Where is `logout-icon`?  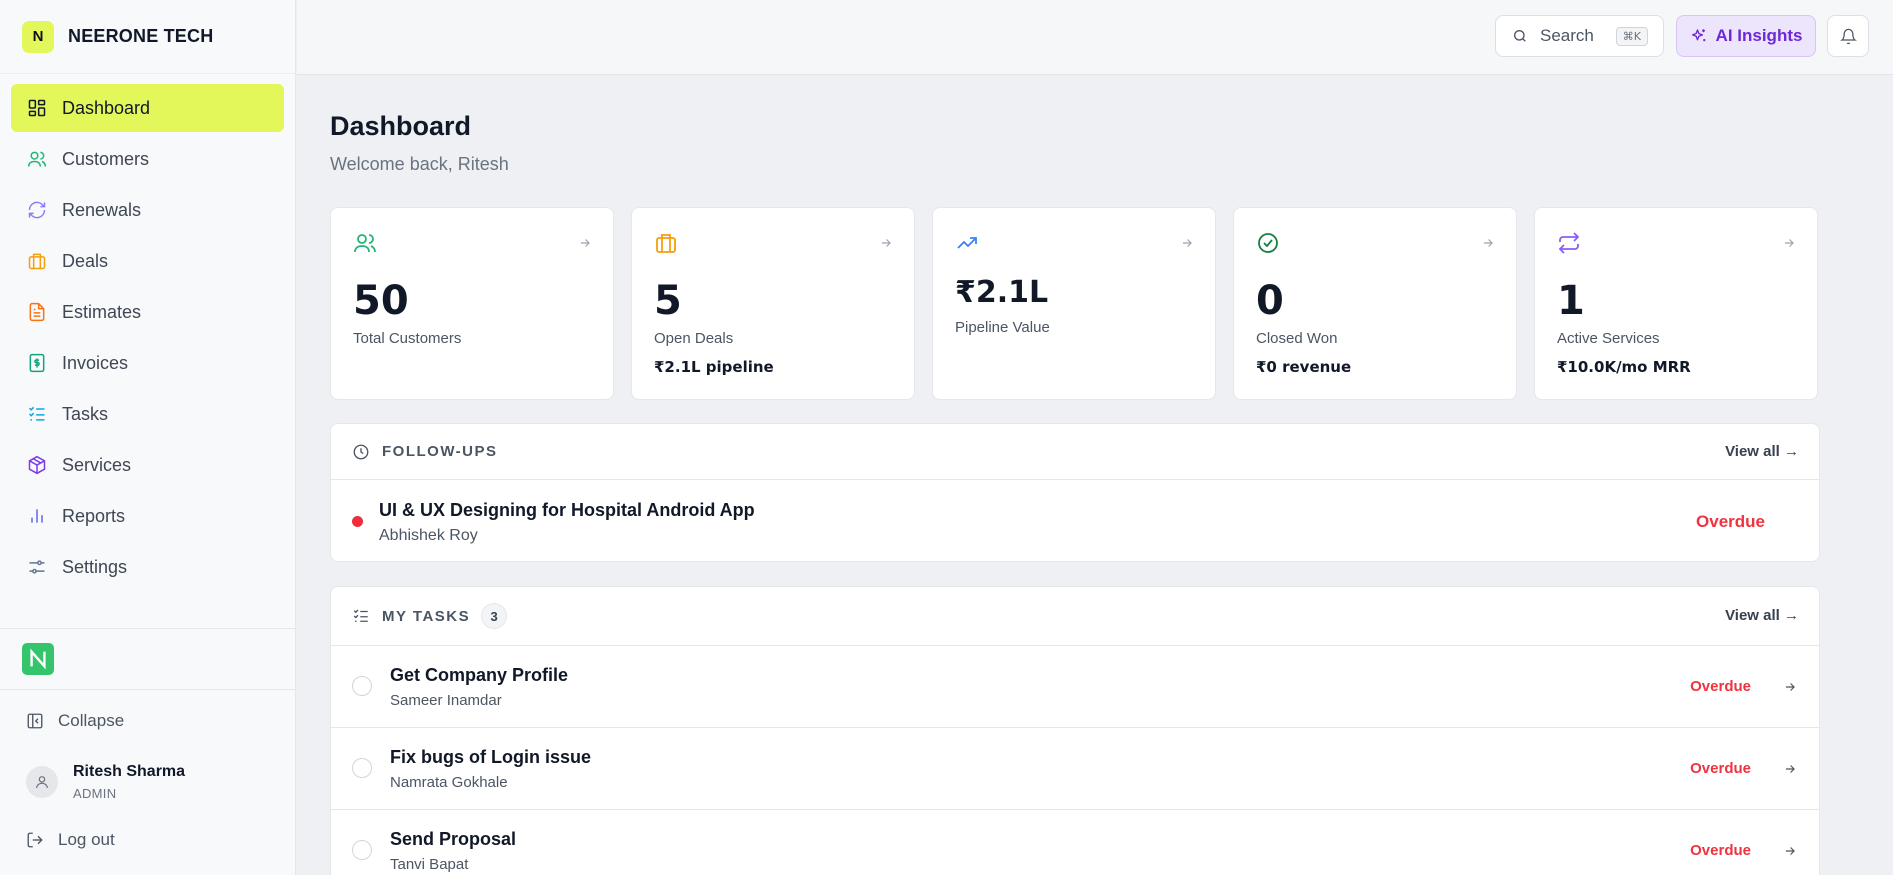
logout-icon is located at coordinates (35, 840).